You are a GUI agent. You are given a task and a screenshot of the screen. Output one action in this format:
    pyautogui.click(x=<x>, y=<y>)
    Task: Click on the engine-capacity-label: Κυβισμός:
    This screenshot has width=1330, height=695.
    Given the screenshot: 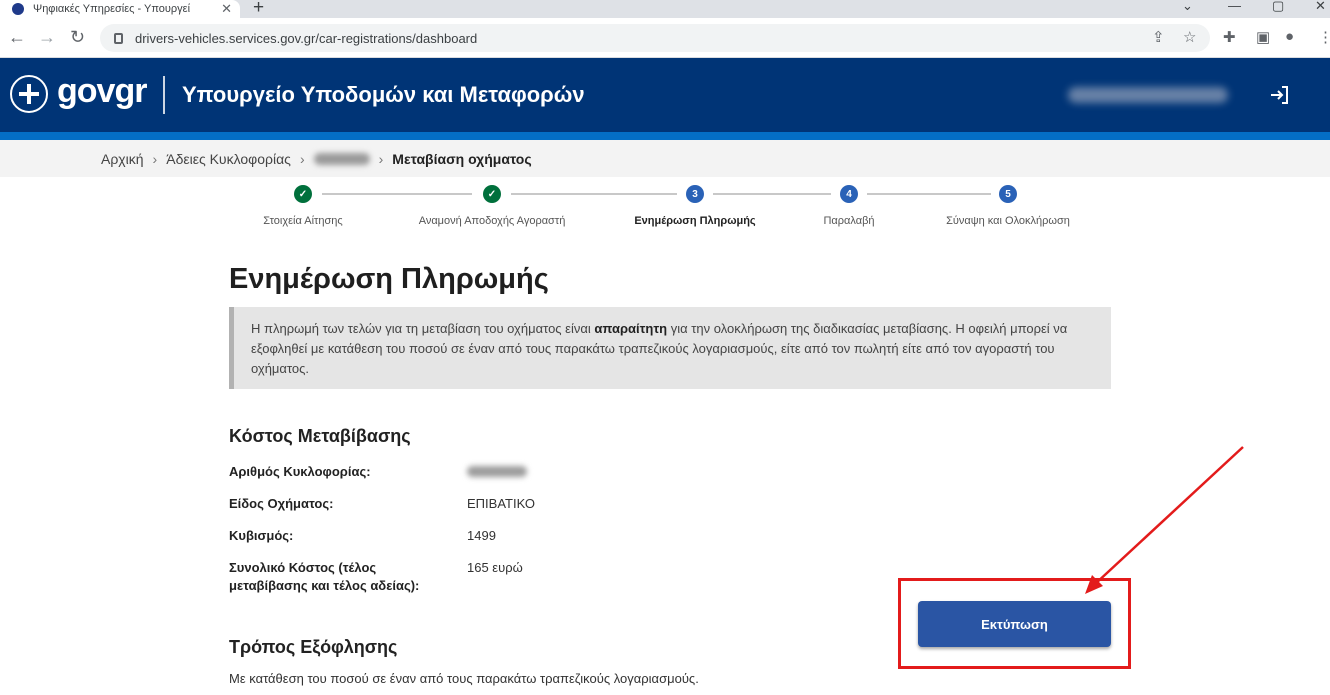 What is the action you would take?
    pyautogui.click(x=261, y=535)
    